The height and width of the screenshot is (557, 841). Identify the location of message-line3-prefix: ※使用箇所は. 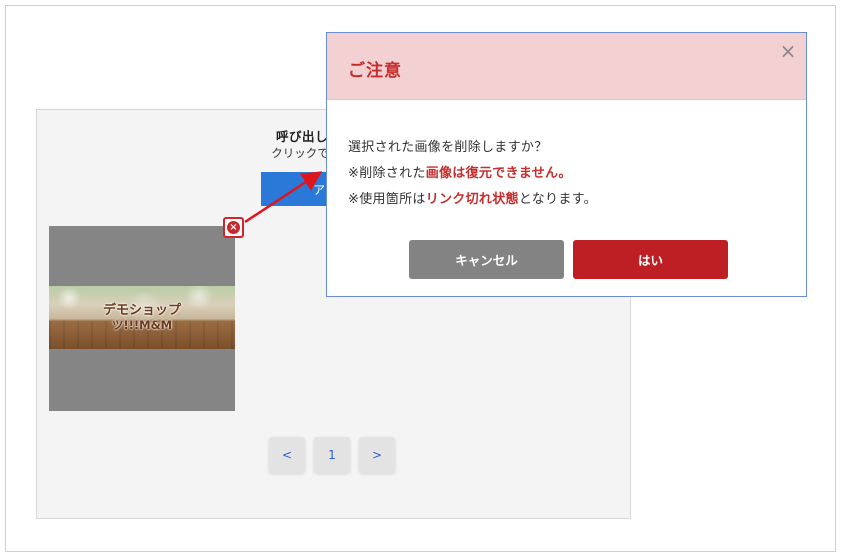
(387, 199).